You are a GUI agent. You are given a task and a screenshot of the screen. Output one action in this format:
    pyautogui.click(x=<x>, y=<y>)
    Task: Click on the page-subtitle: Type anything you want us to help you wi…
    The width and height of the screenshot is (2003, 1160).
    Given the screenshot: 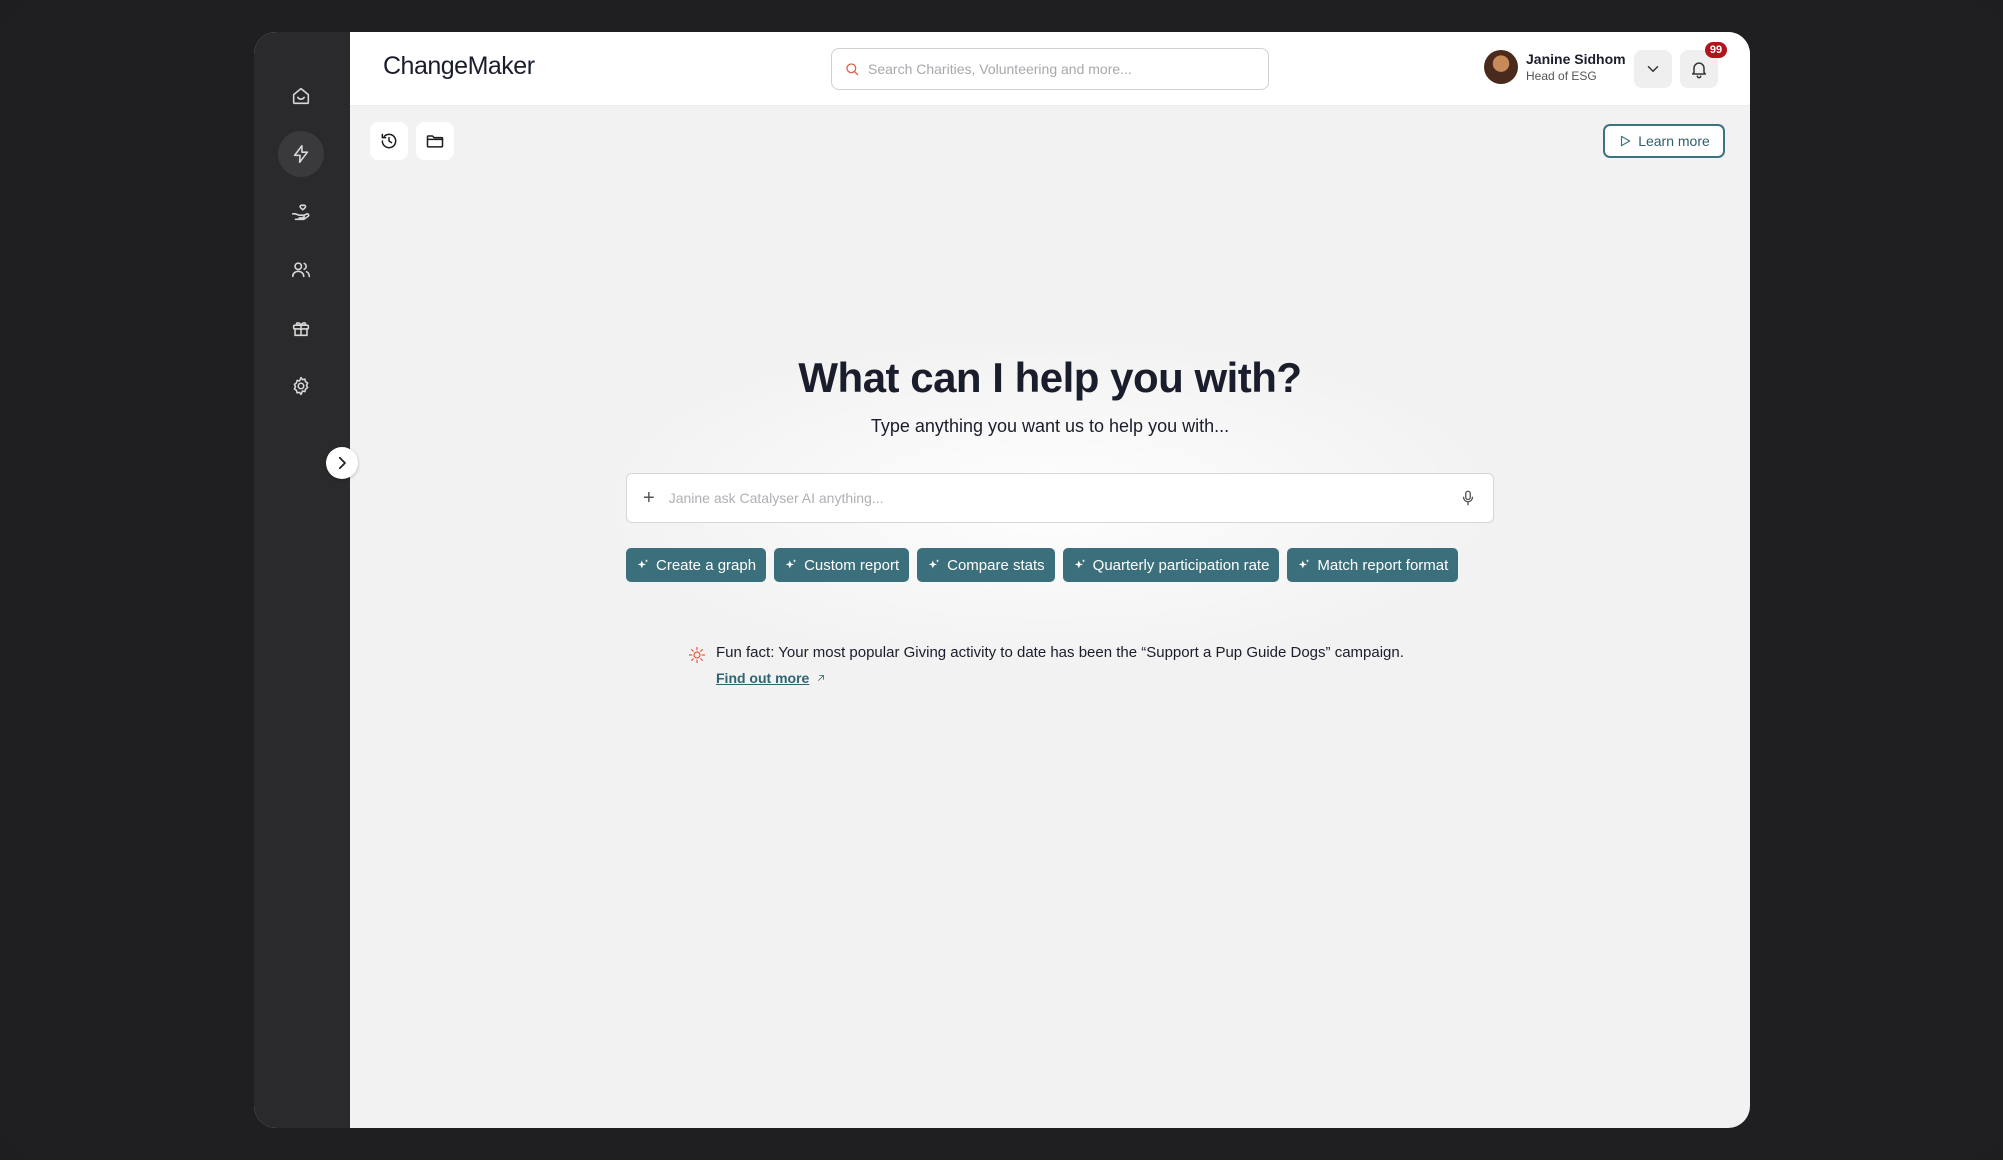 What is the action you would take?
    pyautogui.click(x=1050, y=426)
    